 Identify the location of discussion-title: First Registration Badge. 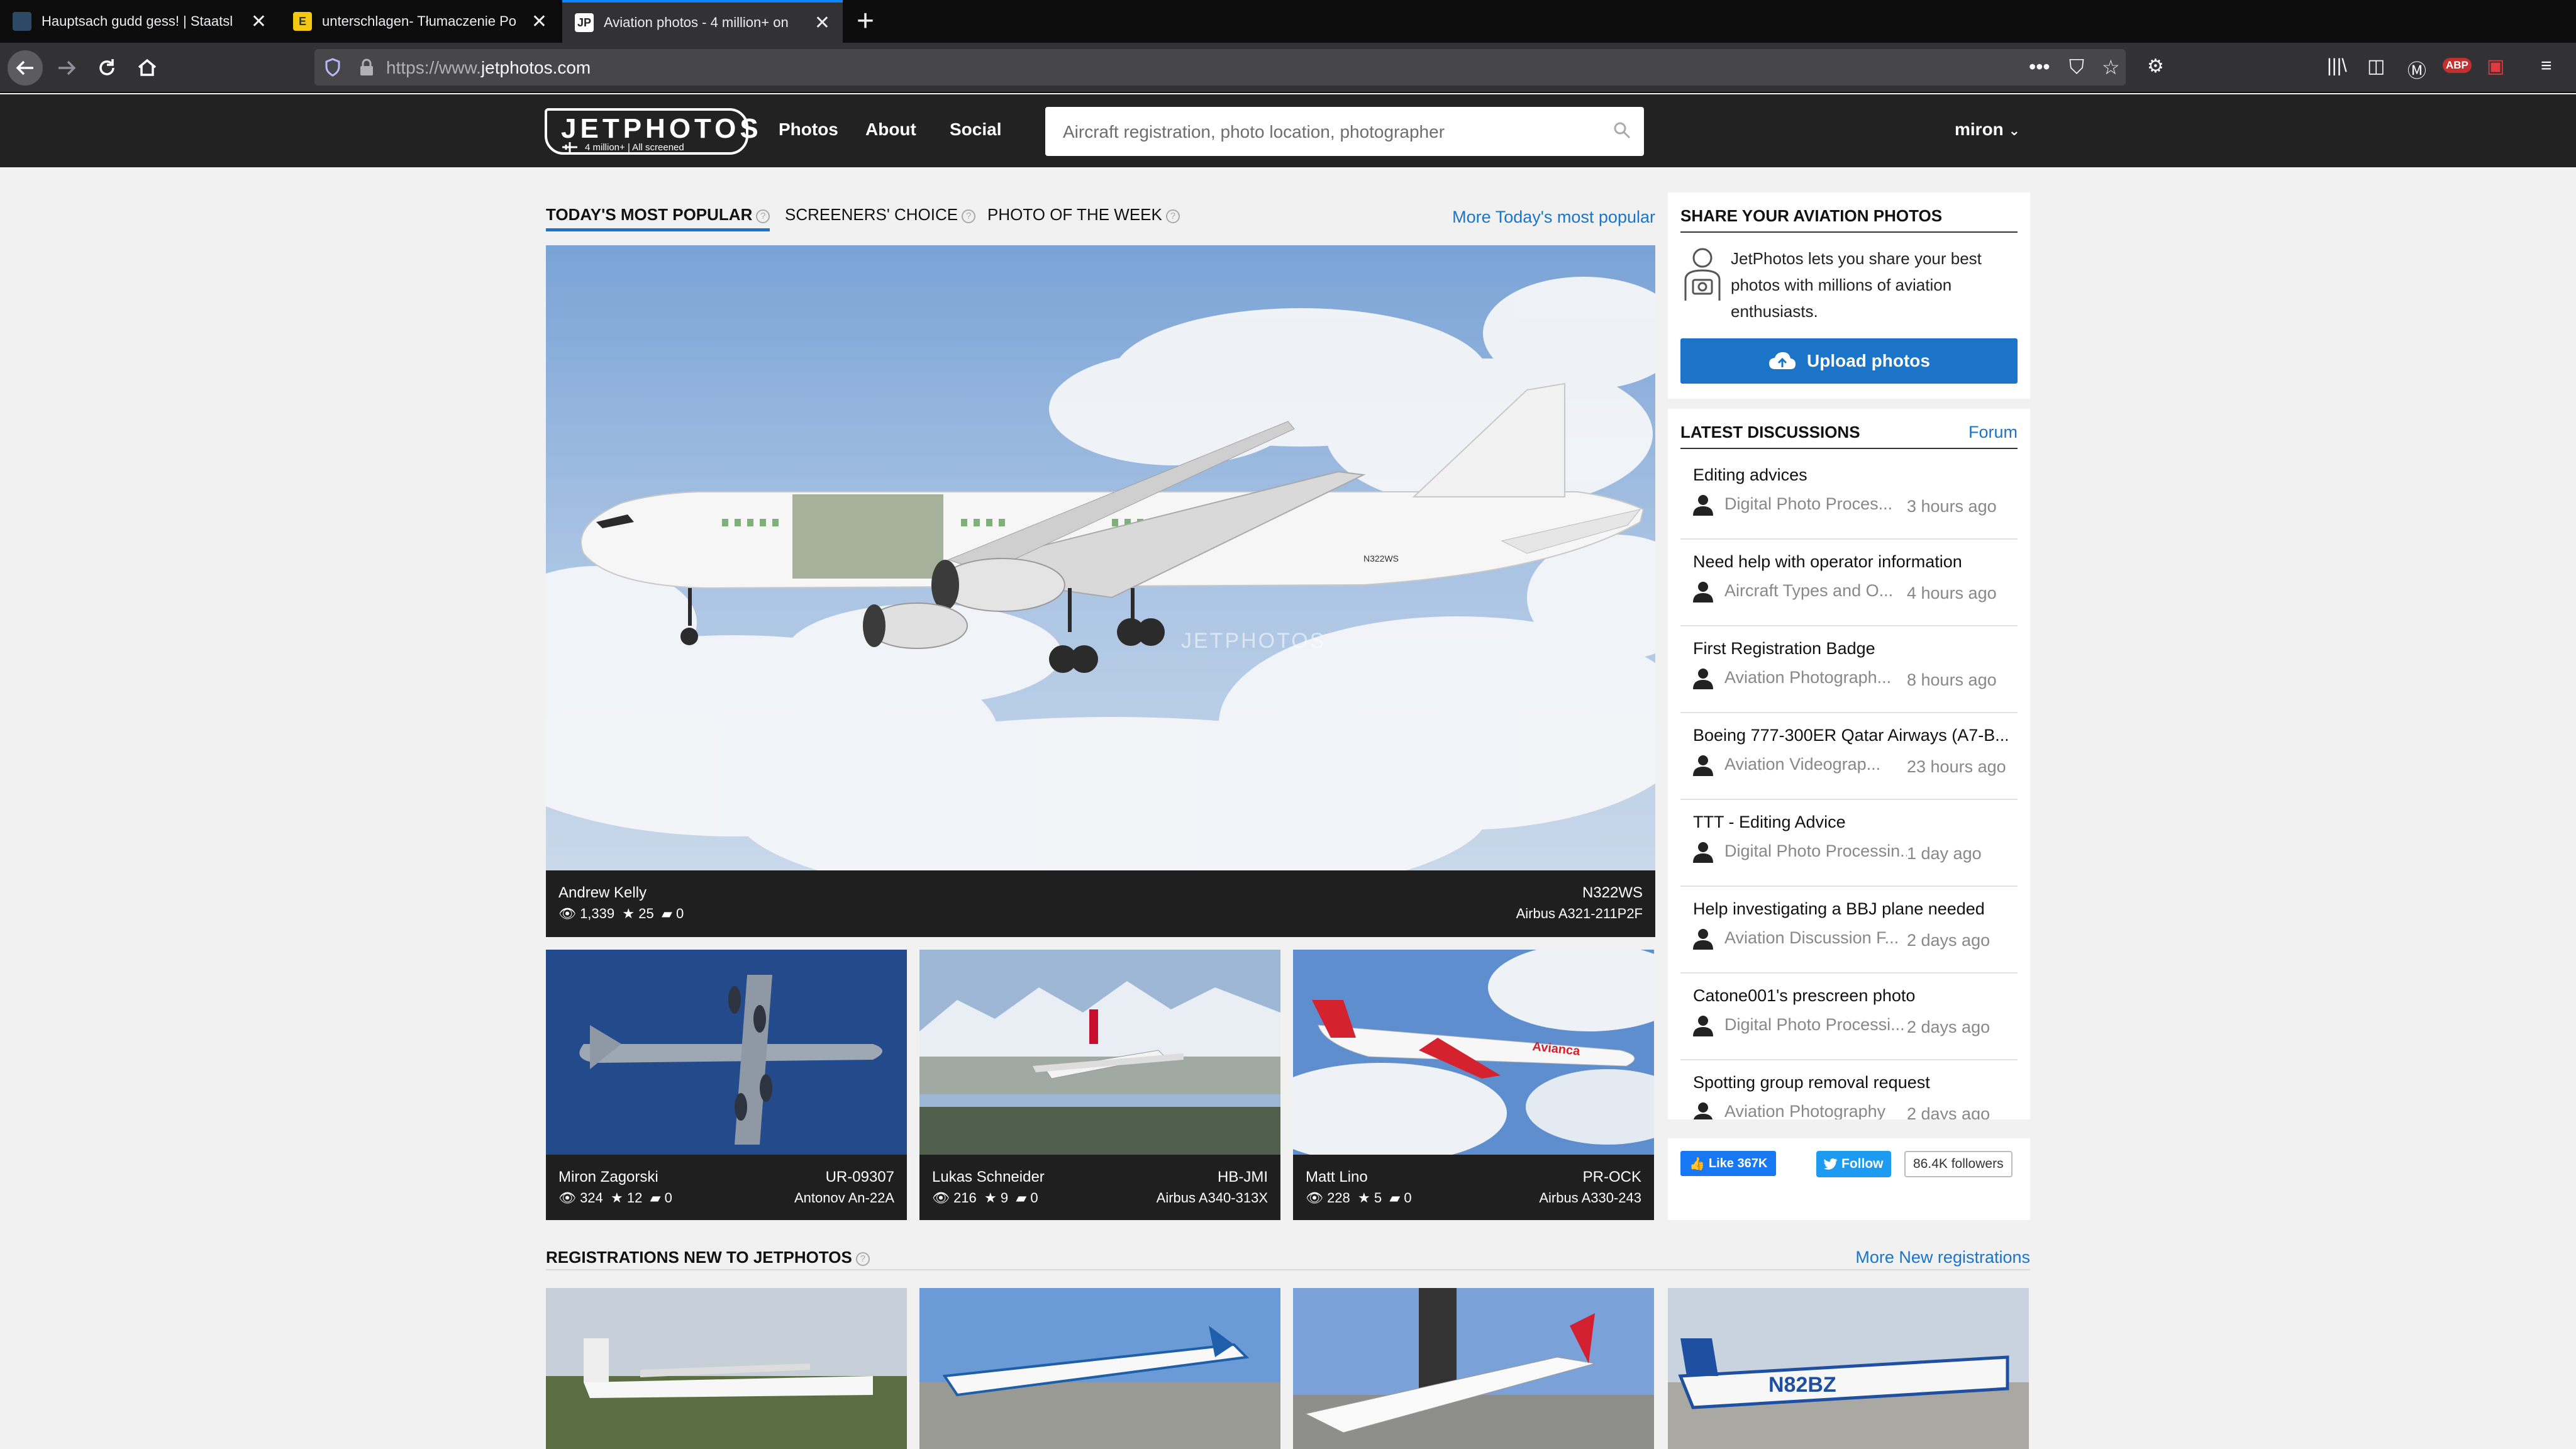
(1850, 648).